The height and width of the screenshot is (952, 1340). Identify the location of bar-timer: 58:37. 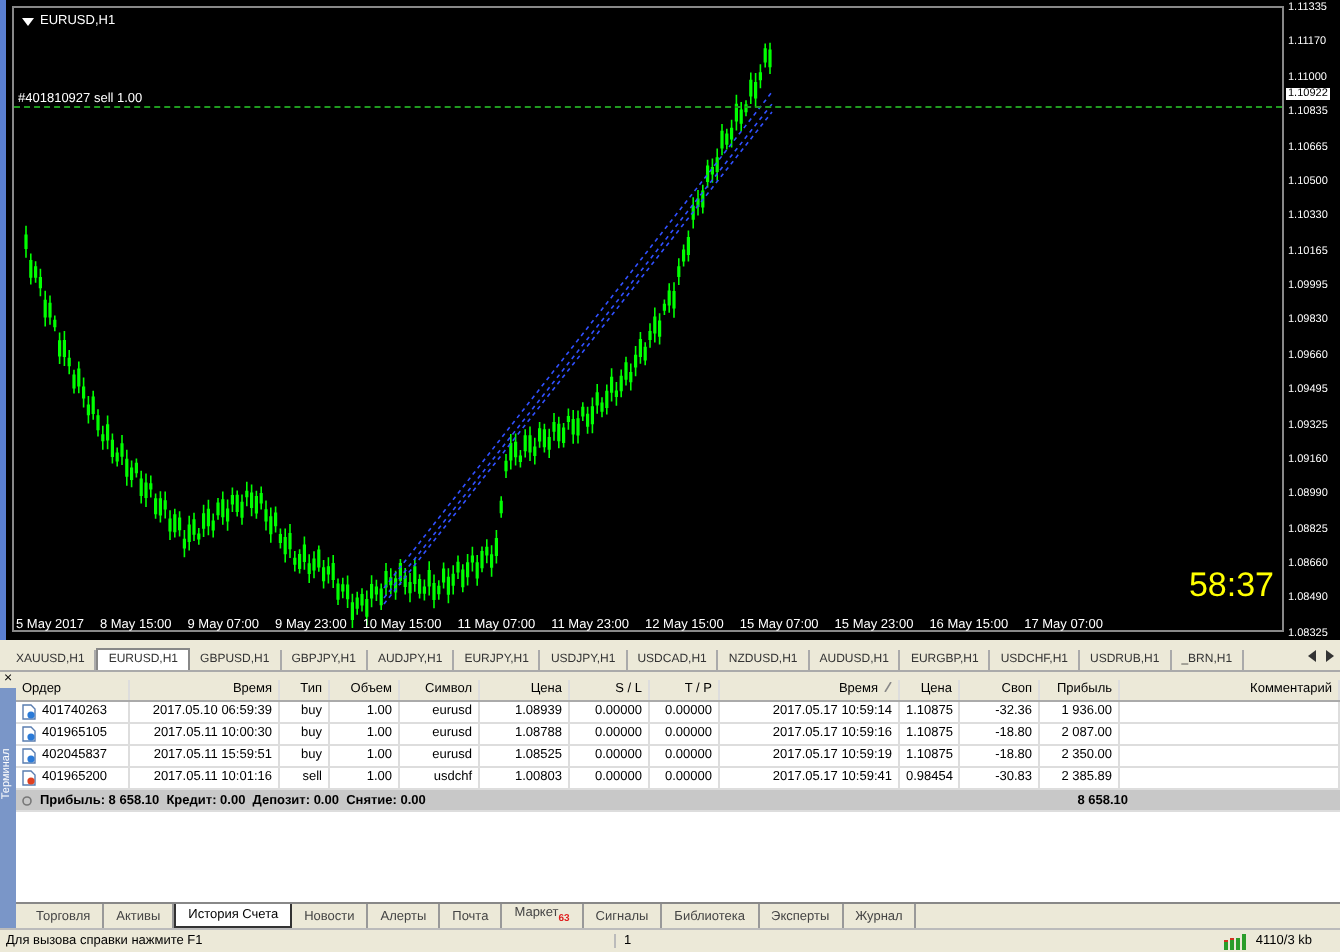
(1231, 586).